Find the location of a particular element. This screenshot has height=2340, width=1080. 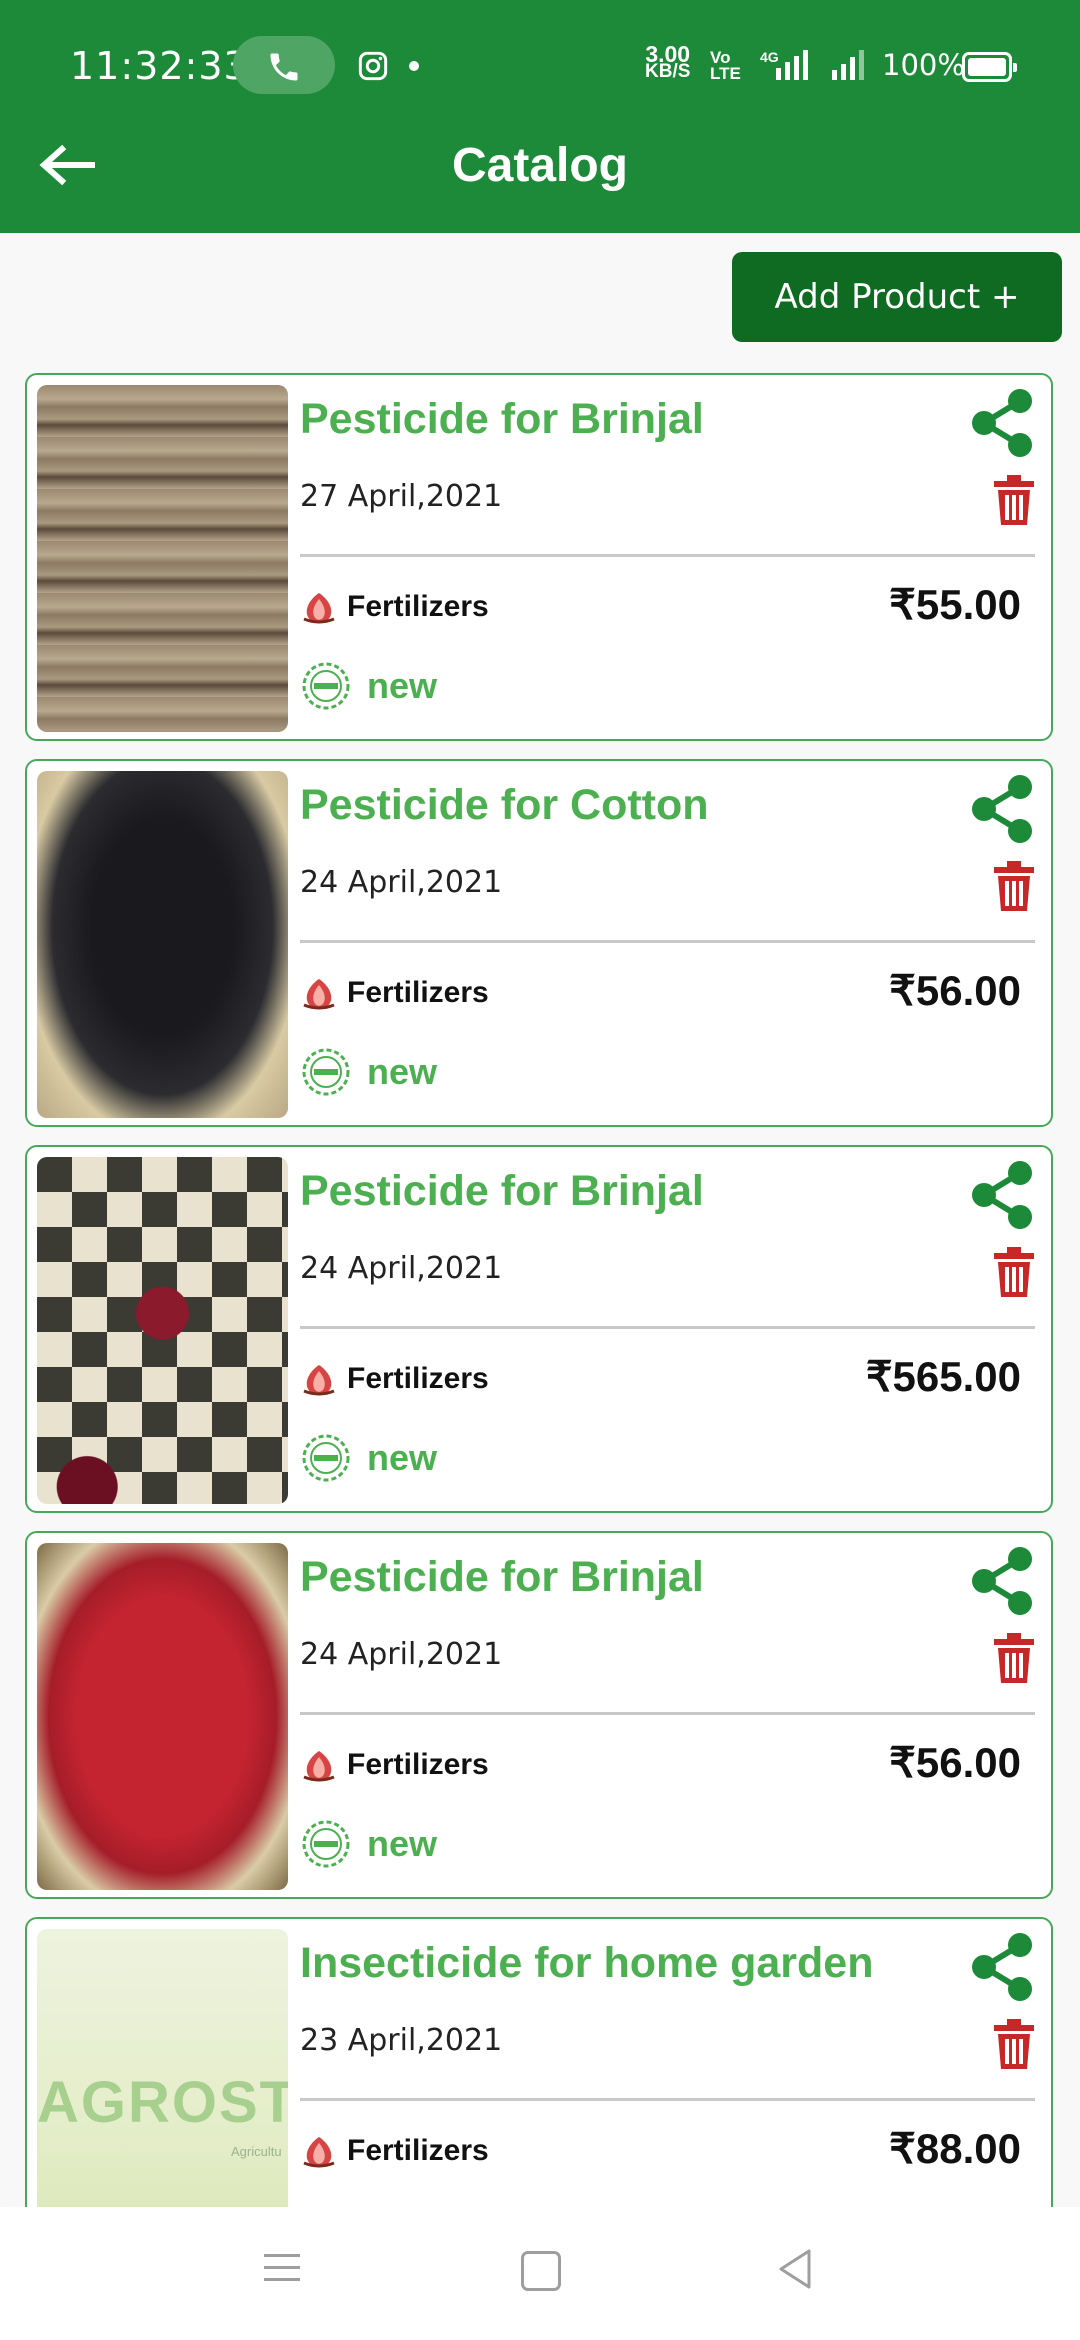

signal-icon is located at coordinates (848, 65).